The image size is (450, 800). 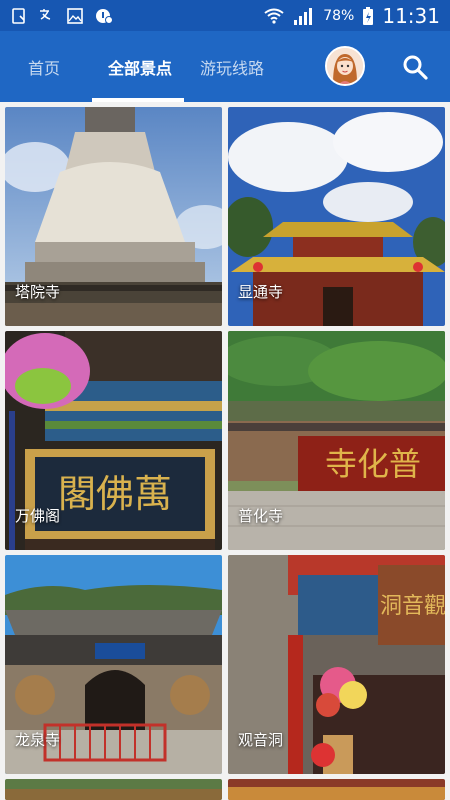 I want to click on attraction-card-guanyin: 洞音觀 观音洞, so click(x=336, y=664).